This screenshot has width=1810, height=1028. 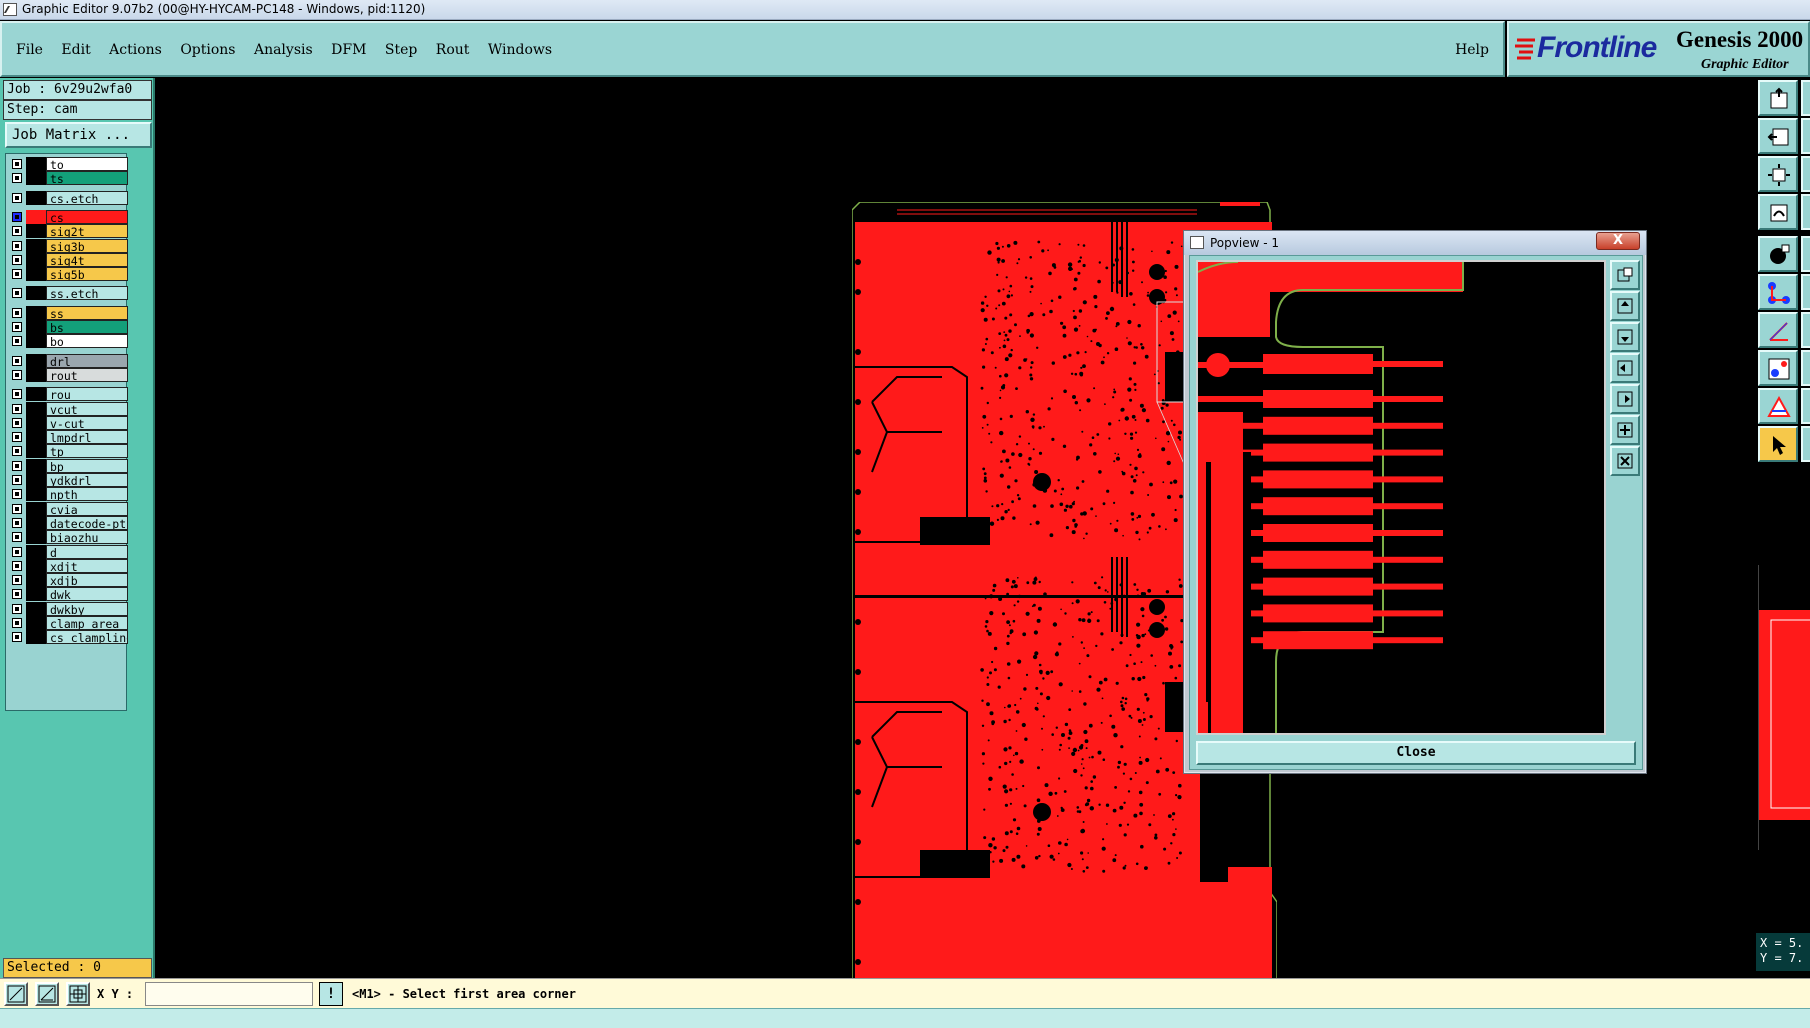 What do you see at coordinates (331, 994) in the screenshot?
I see `warning-button: !` at bounding box center [331, 994].